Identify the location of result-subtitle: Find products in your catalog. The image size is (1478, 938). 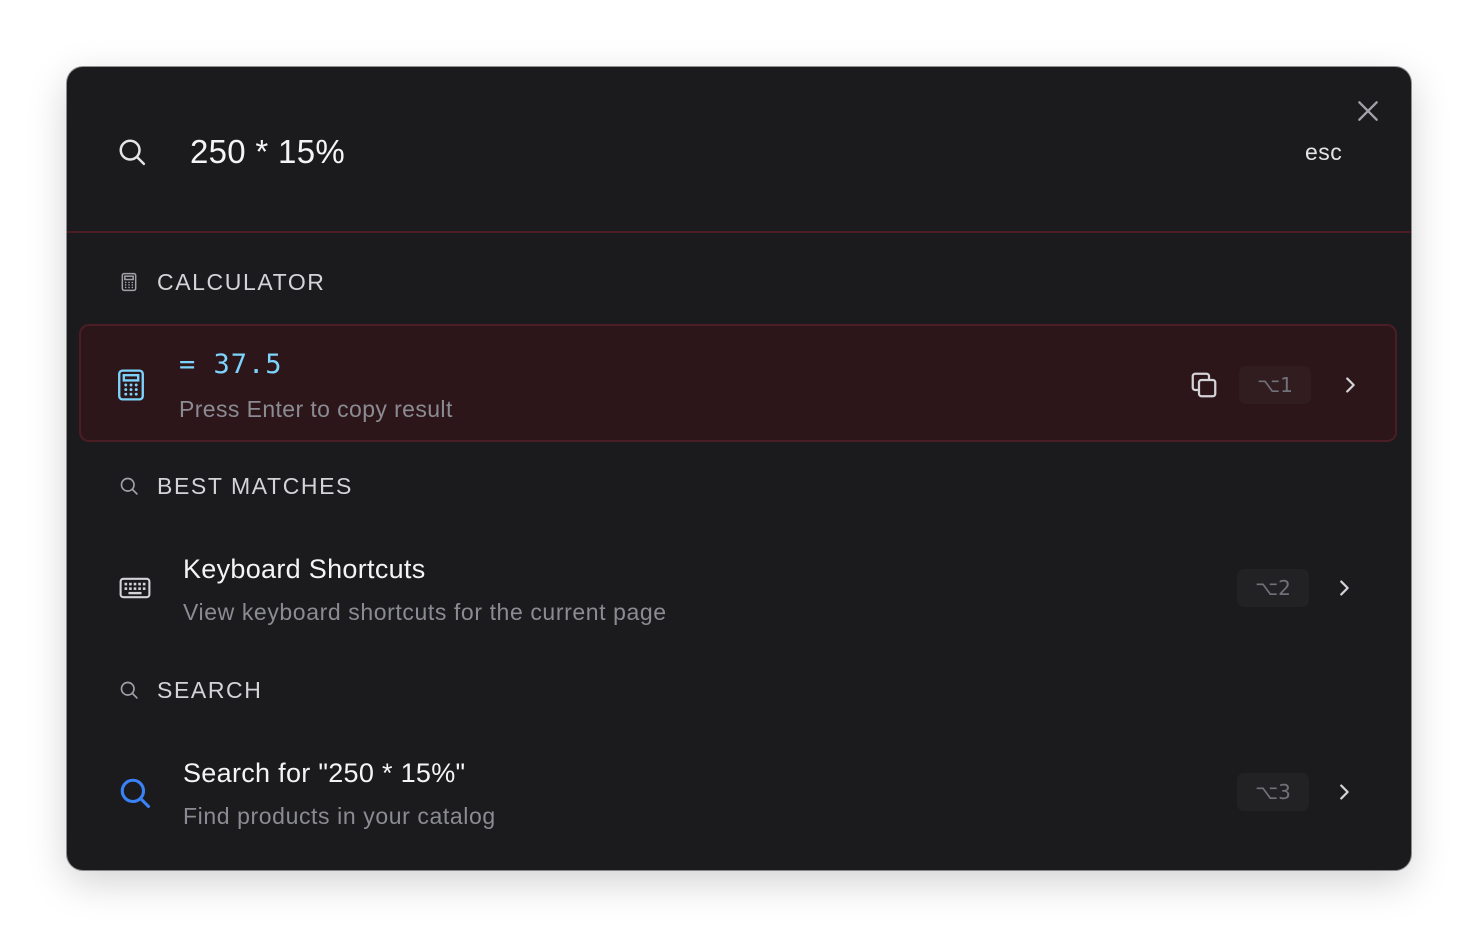
(339, 816).